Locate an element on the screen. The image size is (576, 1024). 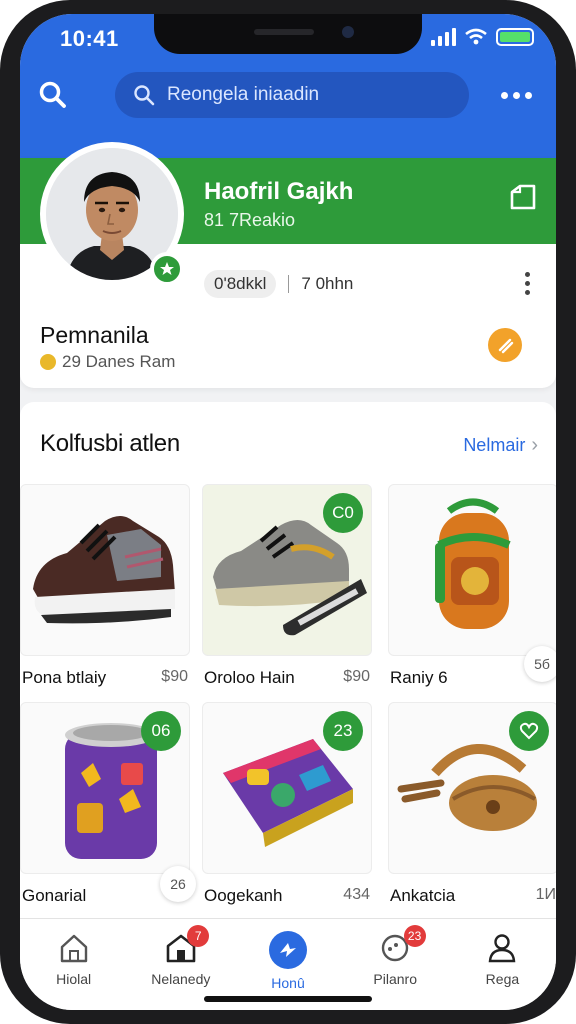
search-field-icon is located at coordinates (144, 95).